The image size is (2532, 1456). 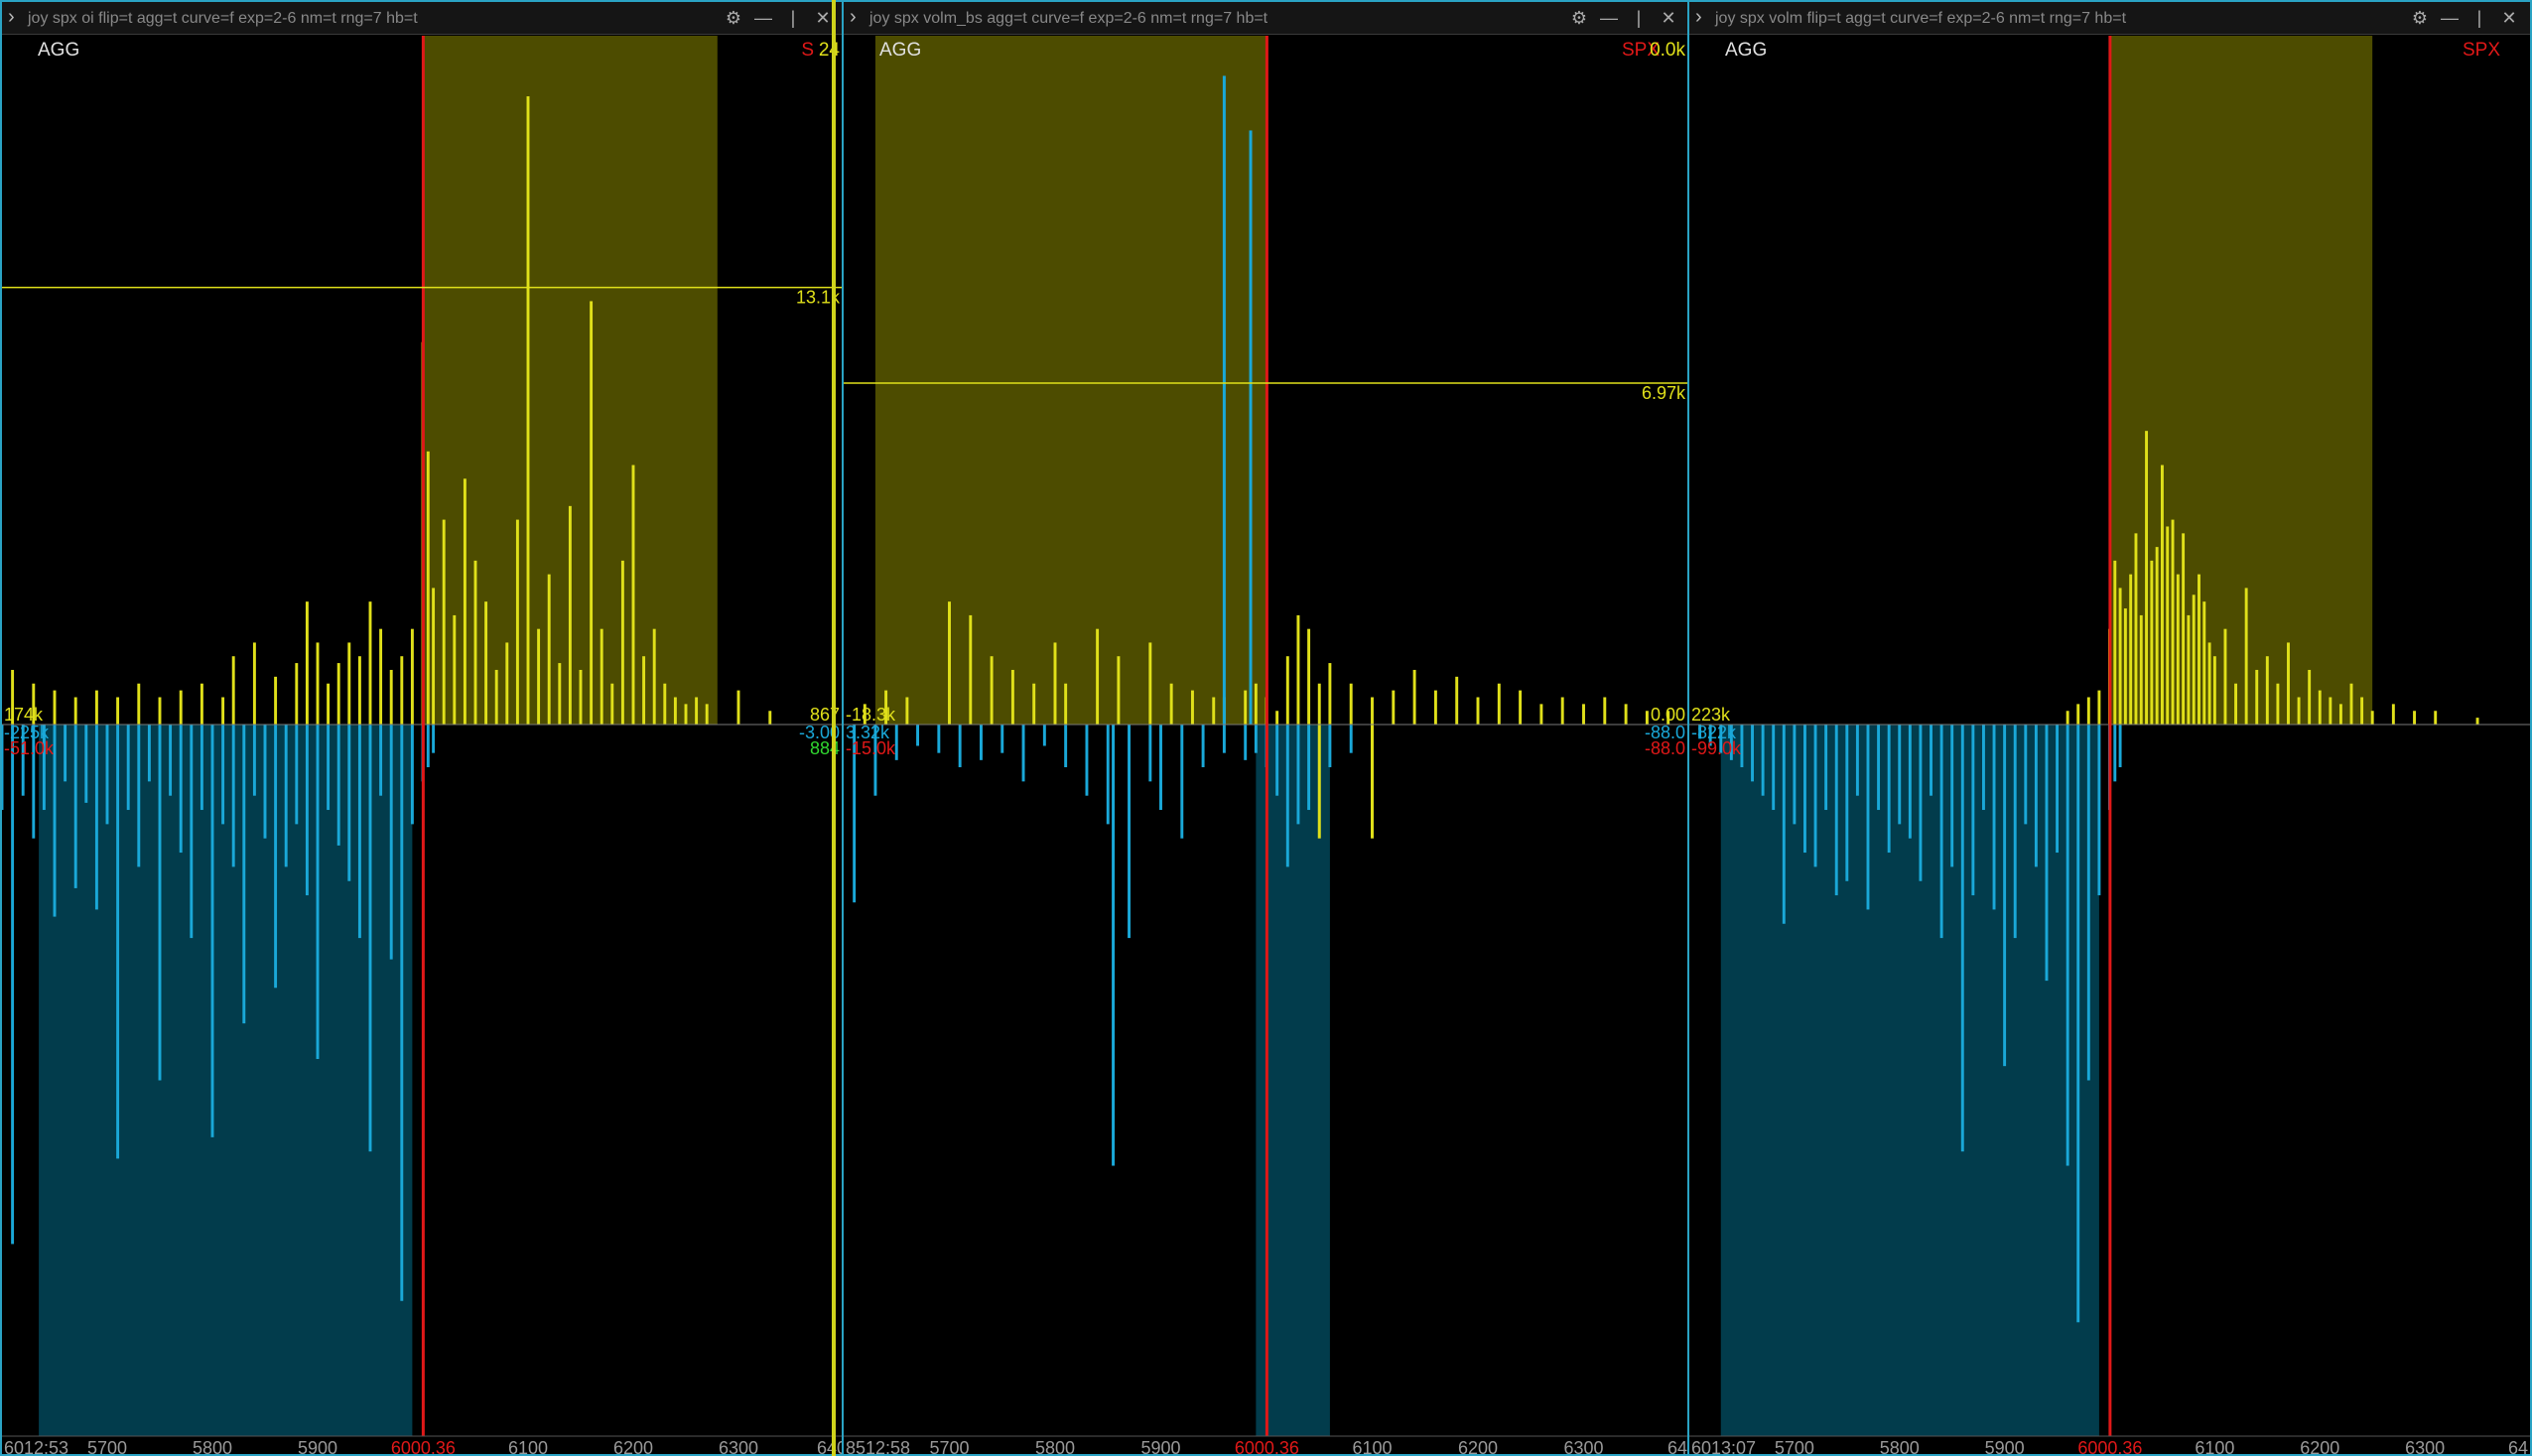 What do you see at coordinates (949, 1447) in the screenshot?
I see `x-tick-label: 5700` at bounding box center [949, 1447].